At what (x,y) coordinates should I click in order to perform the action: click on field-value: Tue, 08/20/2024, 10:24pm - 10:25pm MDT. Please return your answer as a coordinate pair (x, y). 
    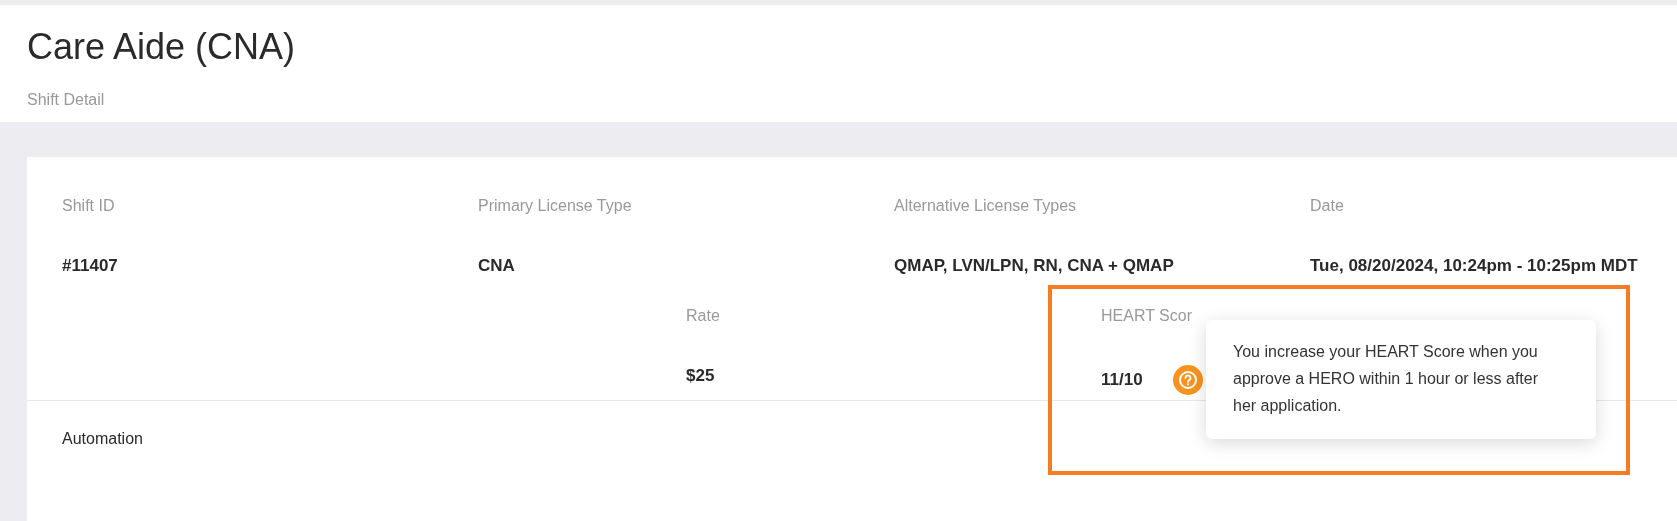
    Looking at the image, I should click on (1474, 266).